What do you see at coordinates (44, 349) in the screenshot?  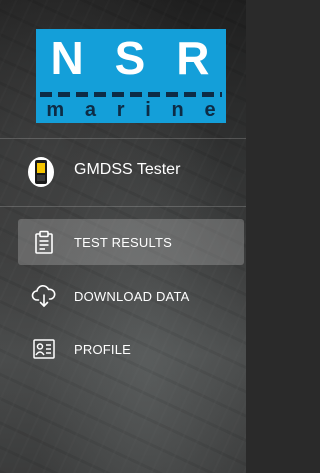 I see `profile-card-icon` at bounding box center [44, 349].